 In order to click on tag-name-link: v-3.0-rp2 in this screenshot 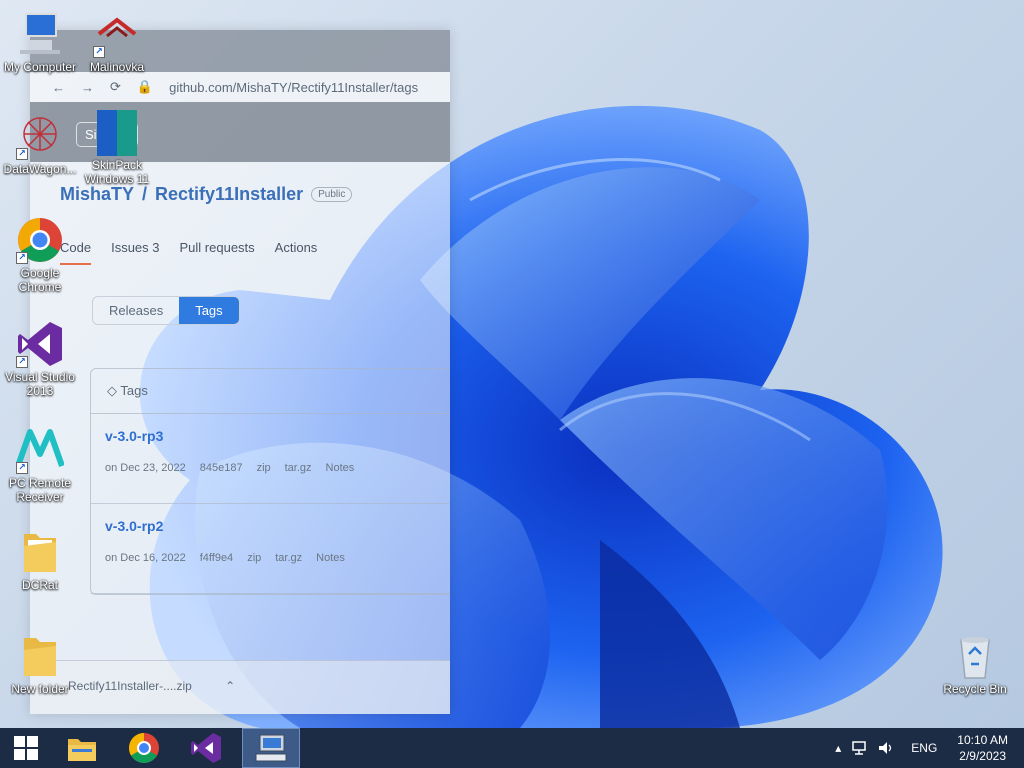, I will do `click(277, 526)`.